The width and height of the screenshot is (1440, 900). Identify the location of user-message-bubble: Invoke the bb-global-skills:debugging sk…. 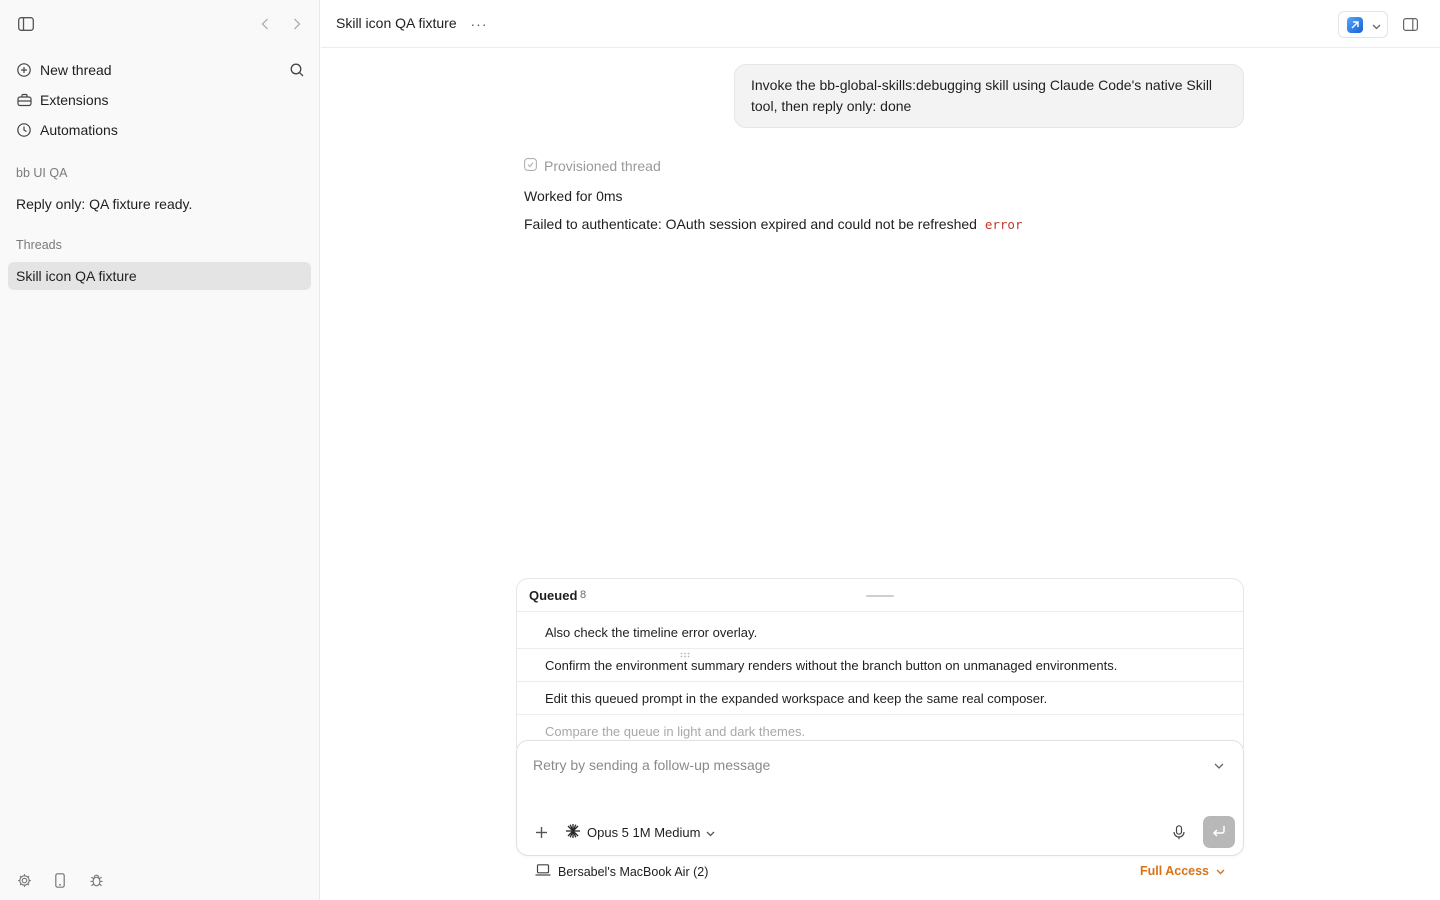
(989, 96).